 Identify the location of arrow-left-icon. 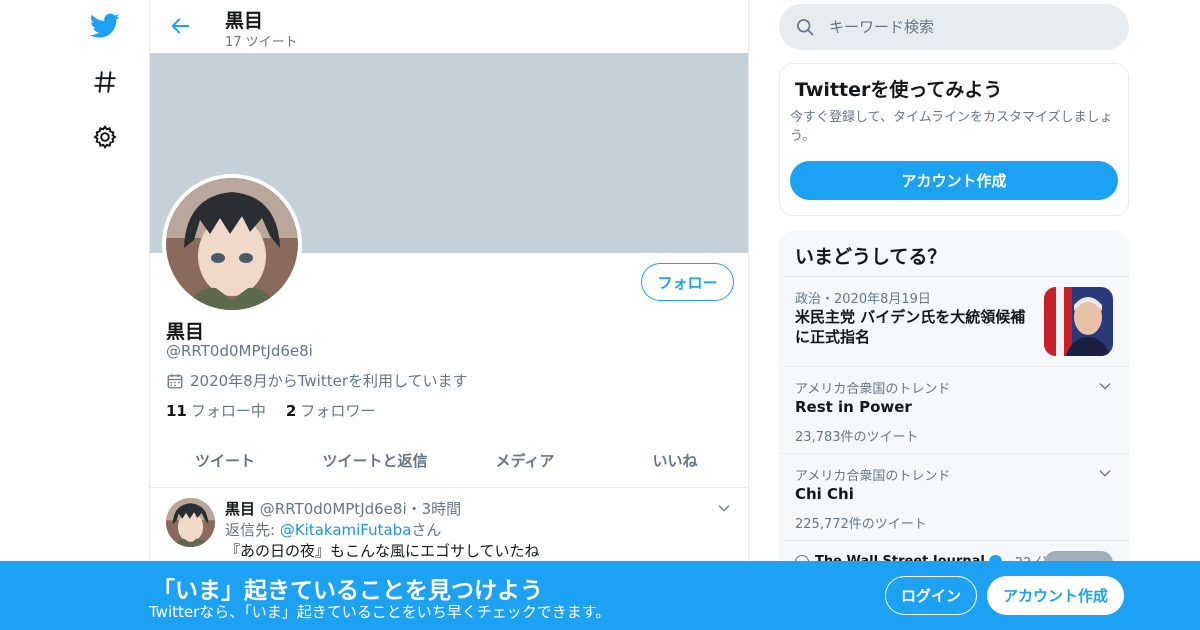
(180, 26).